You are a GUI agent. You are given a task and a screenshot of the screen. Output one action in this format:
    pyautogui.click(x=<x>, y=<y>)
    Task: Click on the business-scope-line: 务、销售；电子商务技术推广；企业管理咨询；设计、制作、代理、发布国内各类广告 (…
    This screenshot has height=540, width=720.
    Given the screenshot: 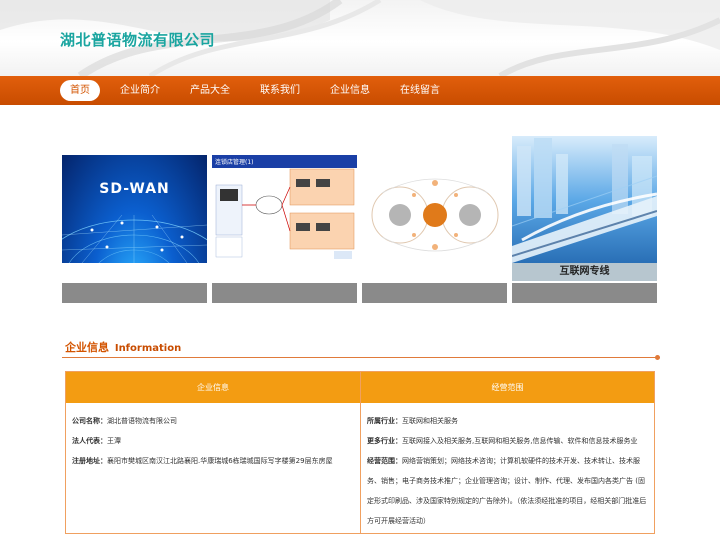 What is the action you would take?
    pyautogui.click(x=506, y=481)
    